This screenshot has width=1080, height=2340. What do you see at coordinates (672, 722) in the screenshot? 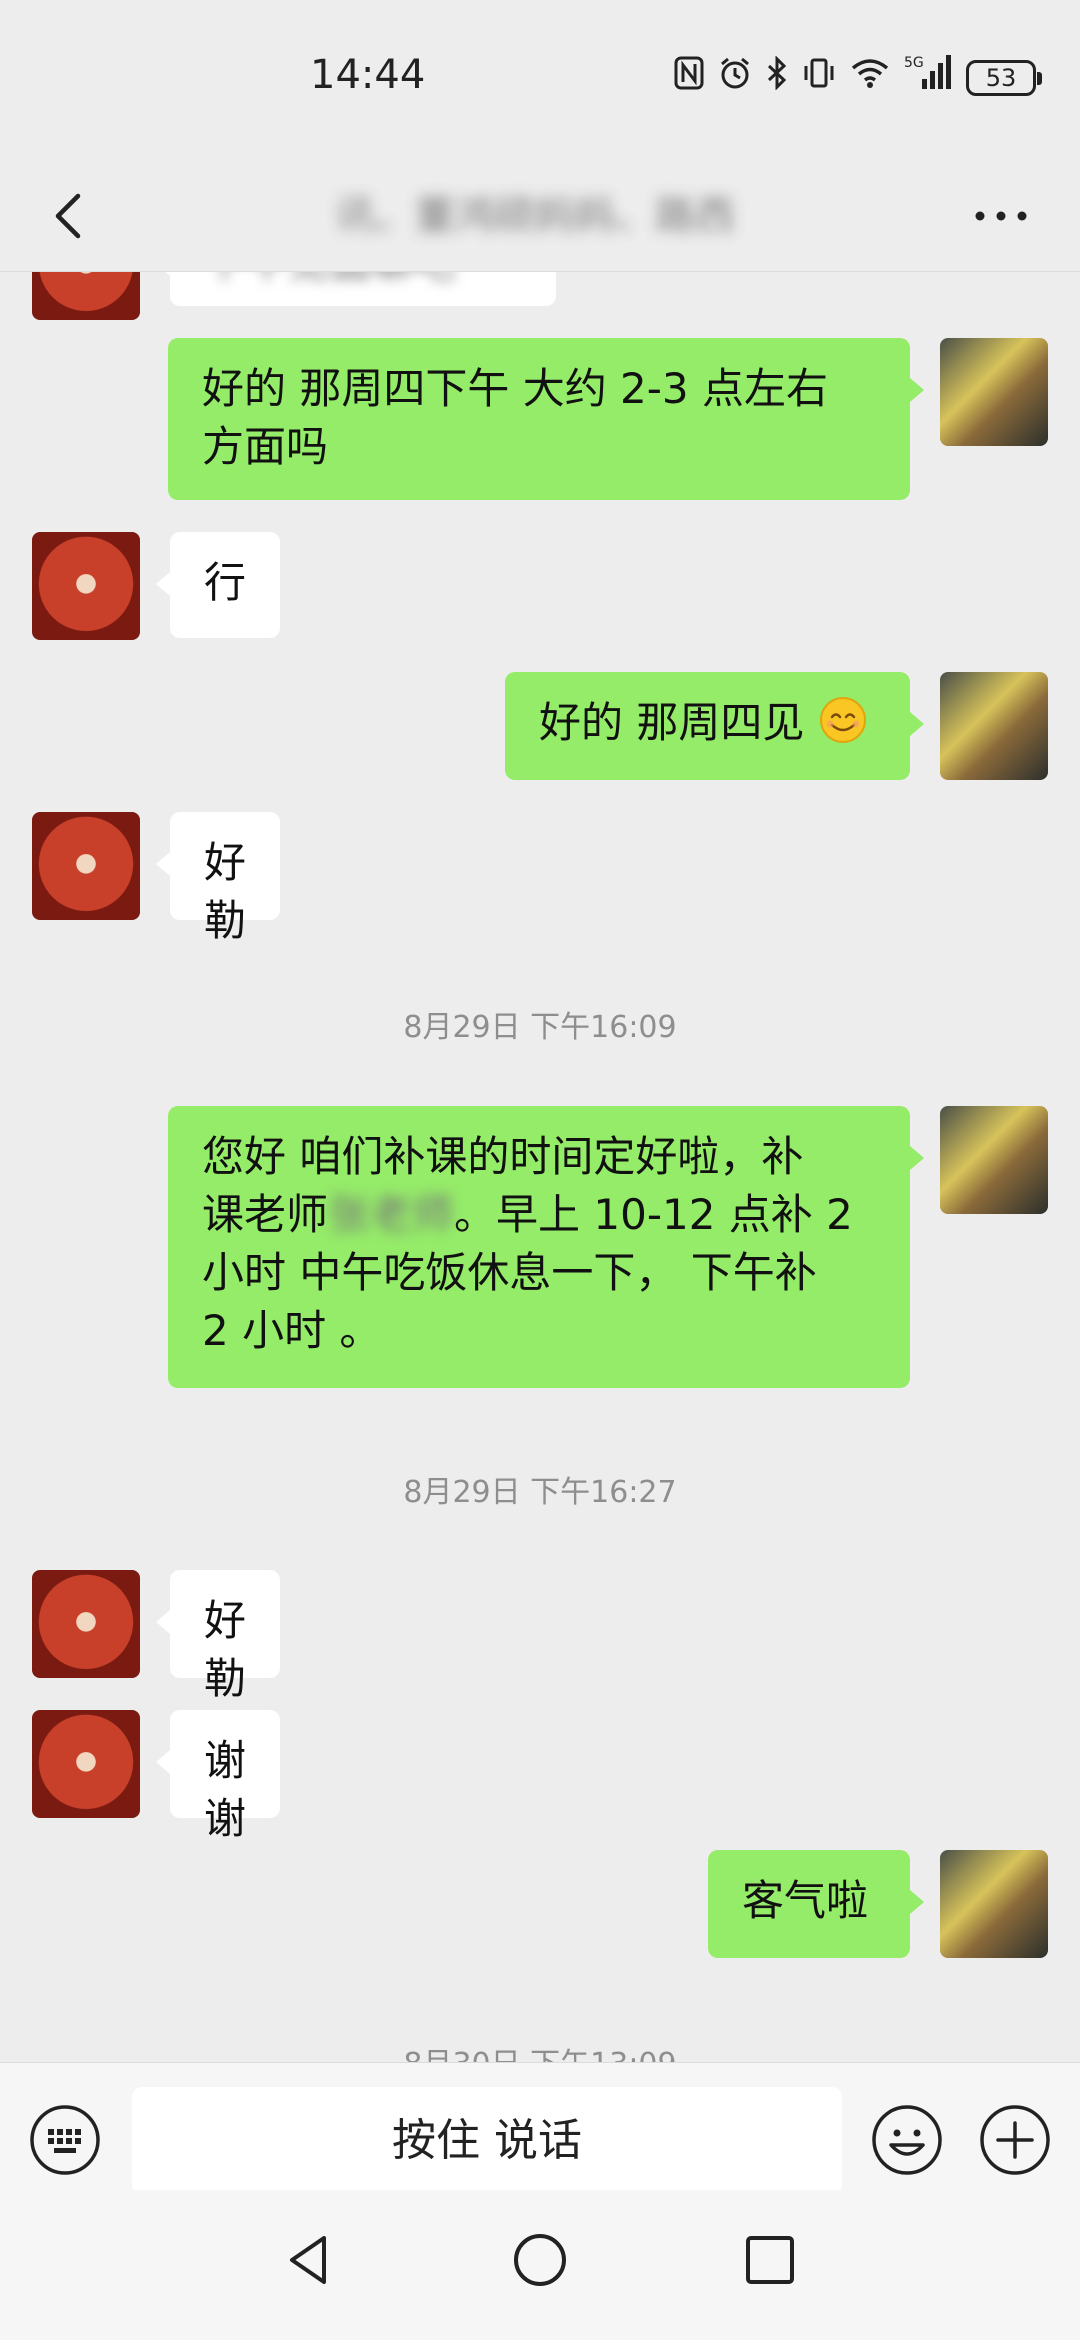
I see `message-text: 好的 那周四见` at bounding box center [672, 722].